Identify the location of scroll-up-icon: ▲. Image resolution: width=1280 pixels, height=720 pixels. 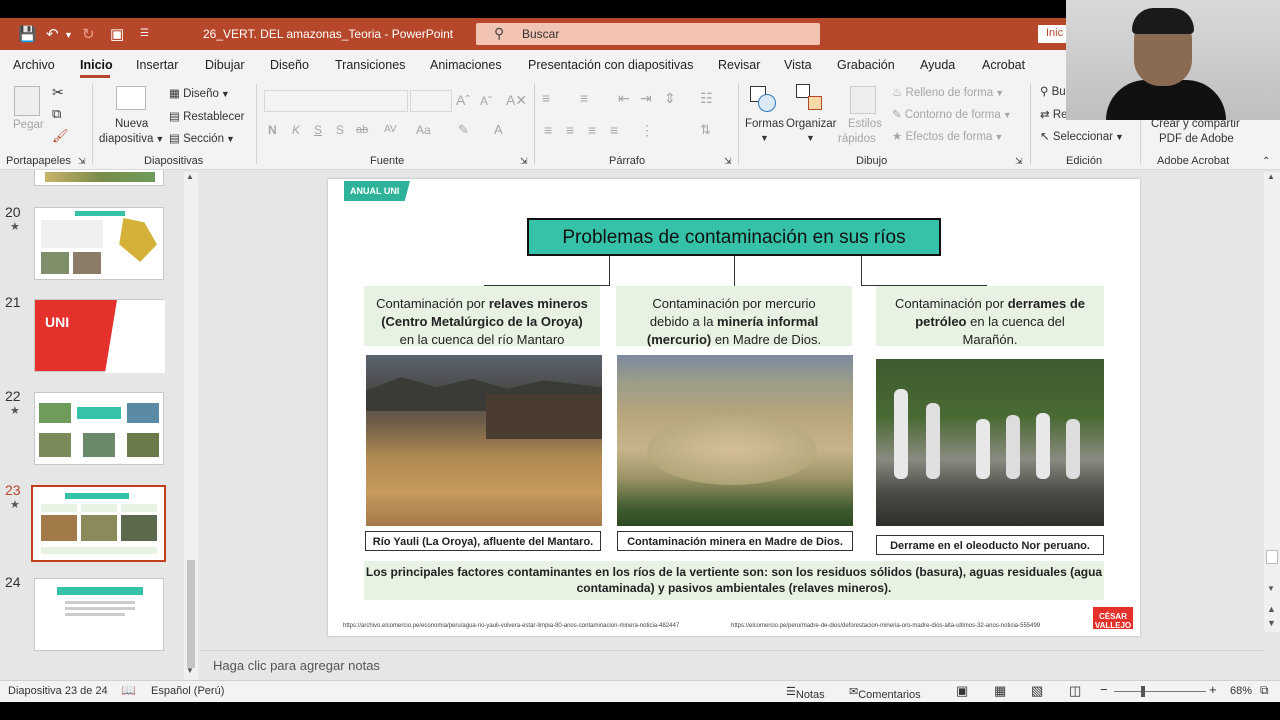
(1271, 176).